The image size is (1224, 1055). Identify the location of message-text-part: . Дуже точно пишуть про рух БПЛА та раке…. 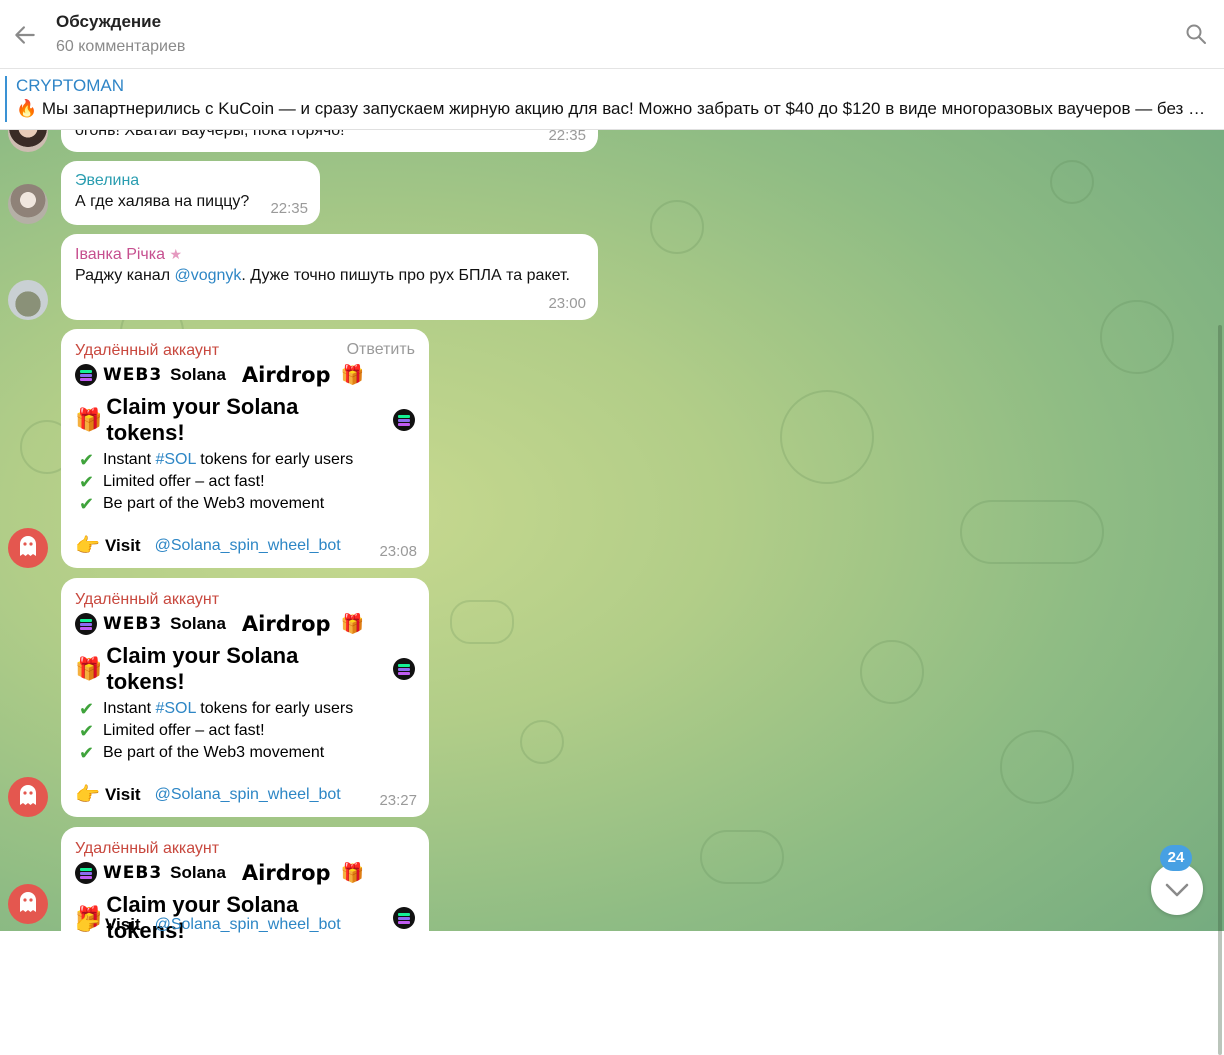
(405, 275).